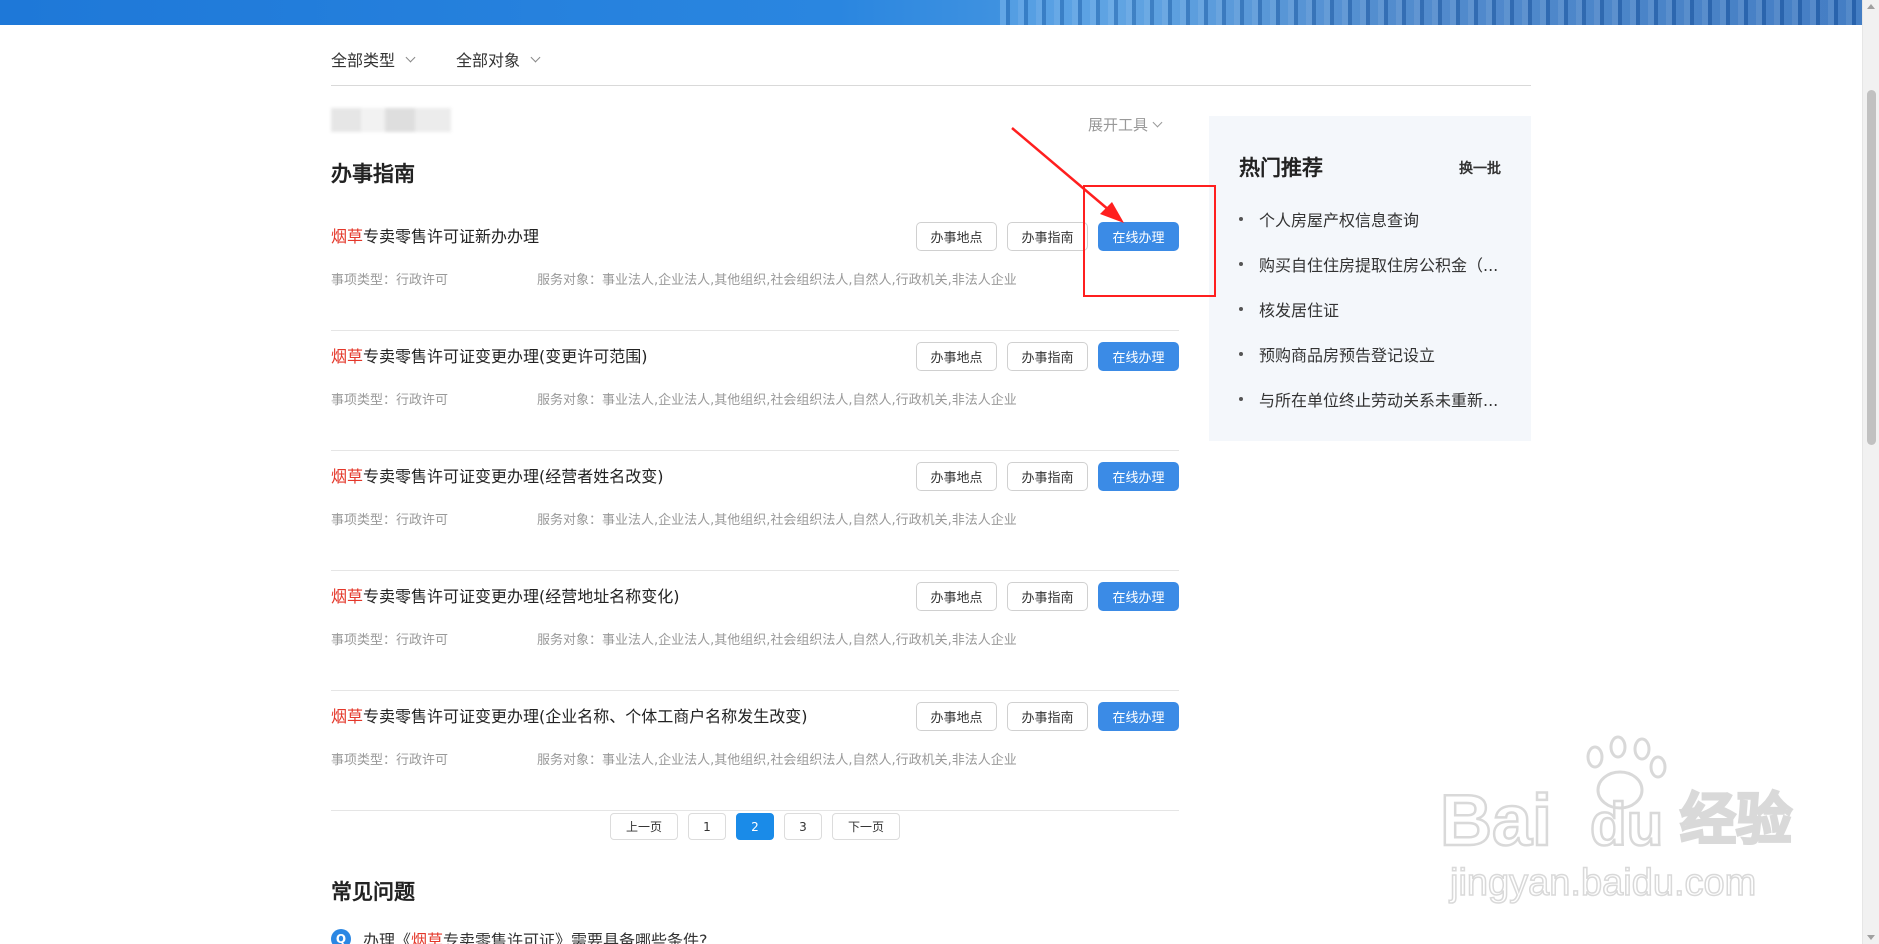 This screenshot has height=944, width=1879. Describe the element at coordinates (1347, 355) in the screenshot. I see `hot-recommend-item-label: 预购商品房预告登记设立` at that location.